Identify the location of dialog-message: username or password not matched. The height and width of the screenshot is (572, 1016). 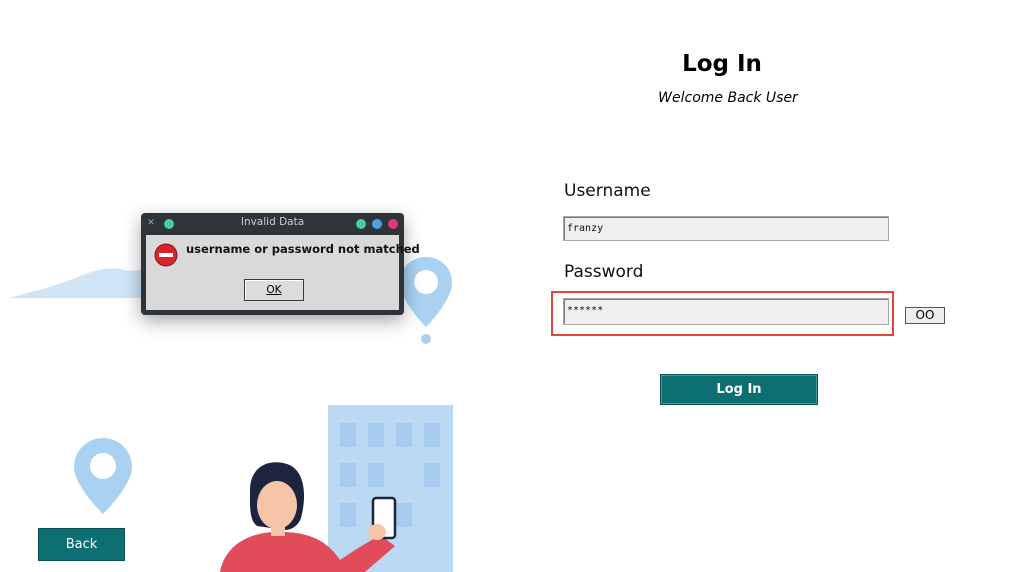
(303, 249).